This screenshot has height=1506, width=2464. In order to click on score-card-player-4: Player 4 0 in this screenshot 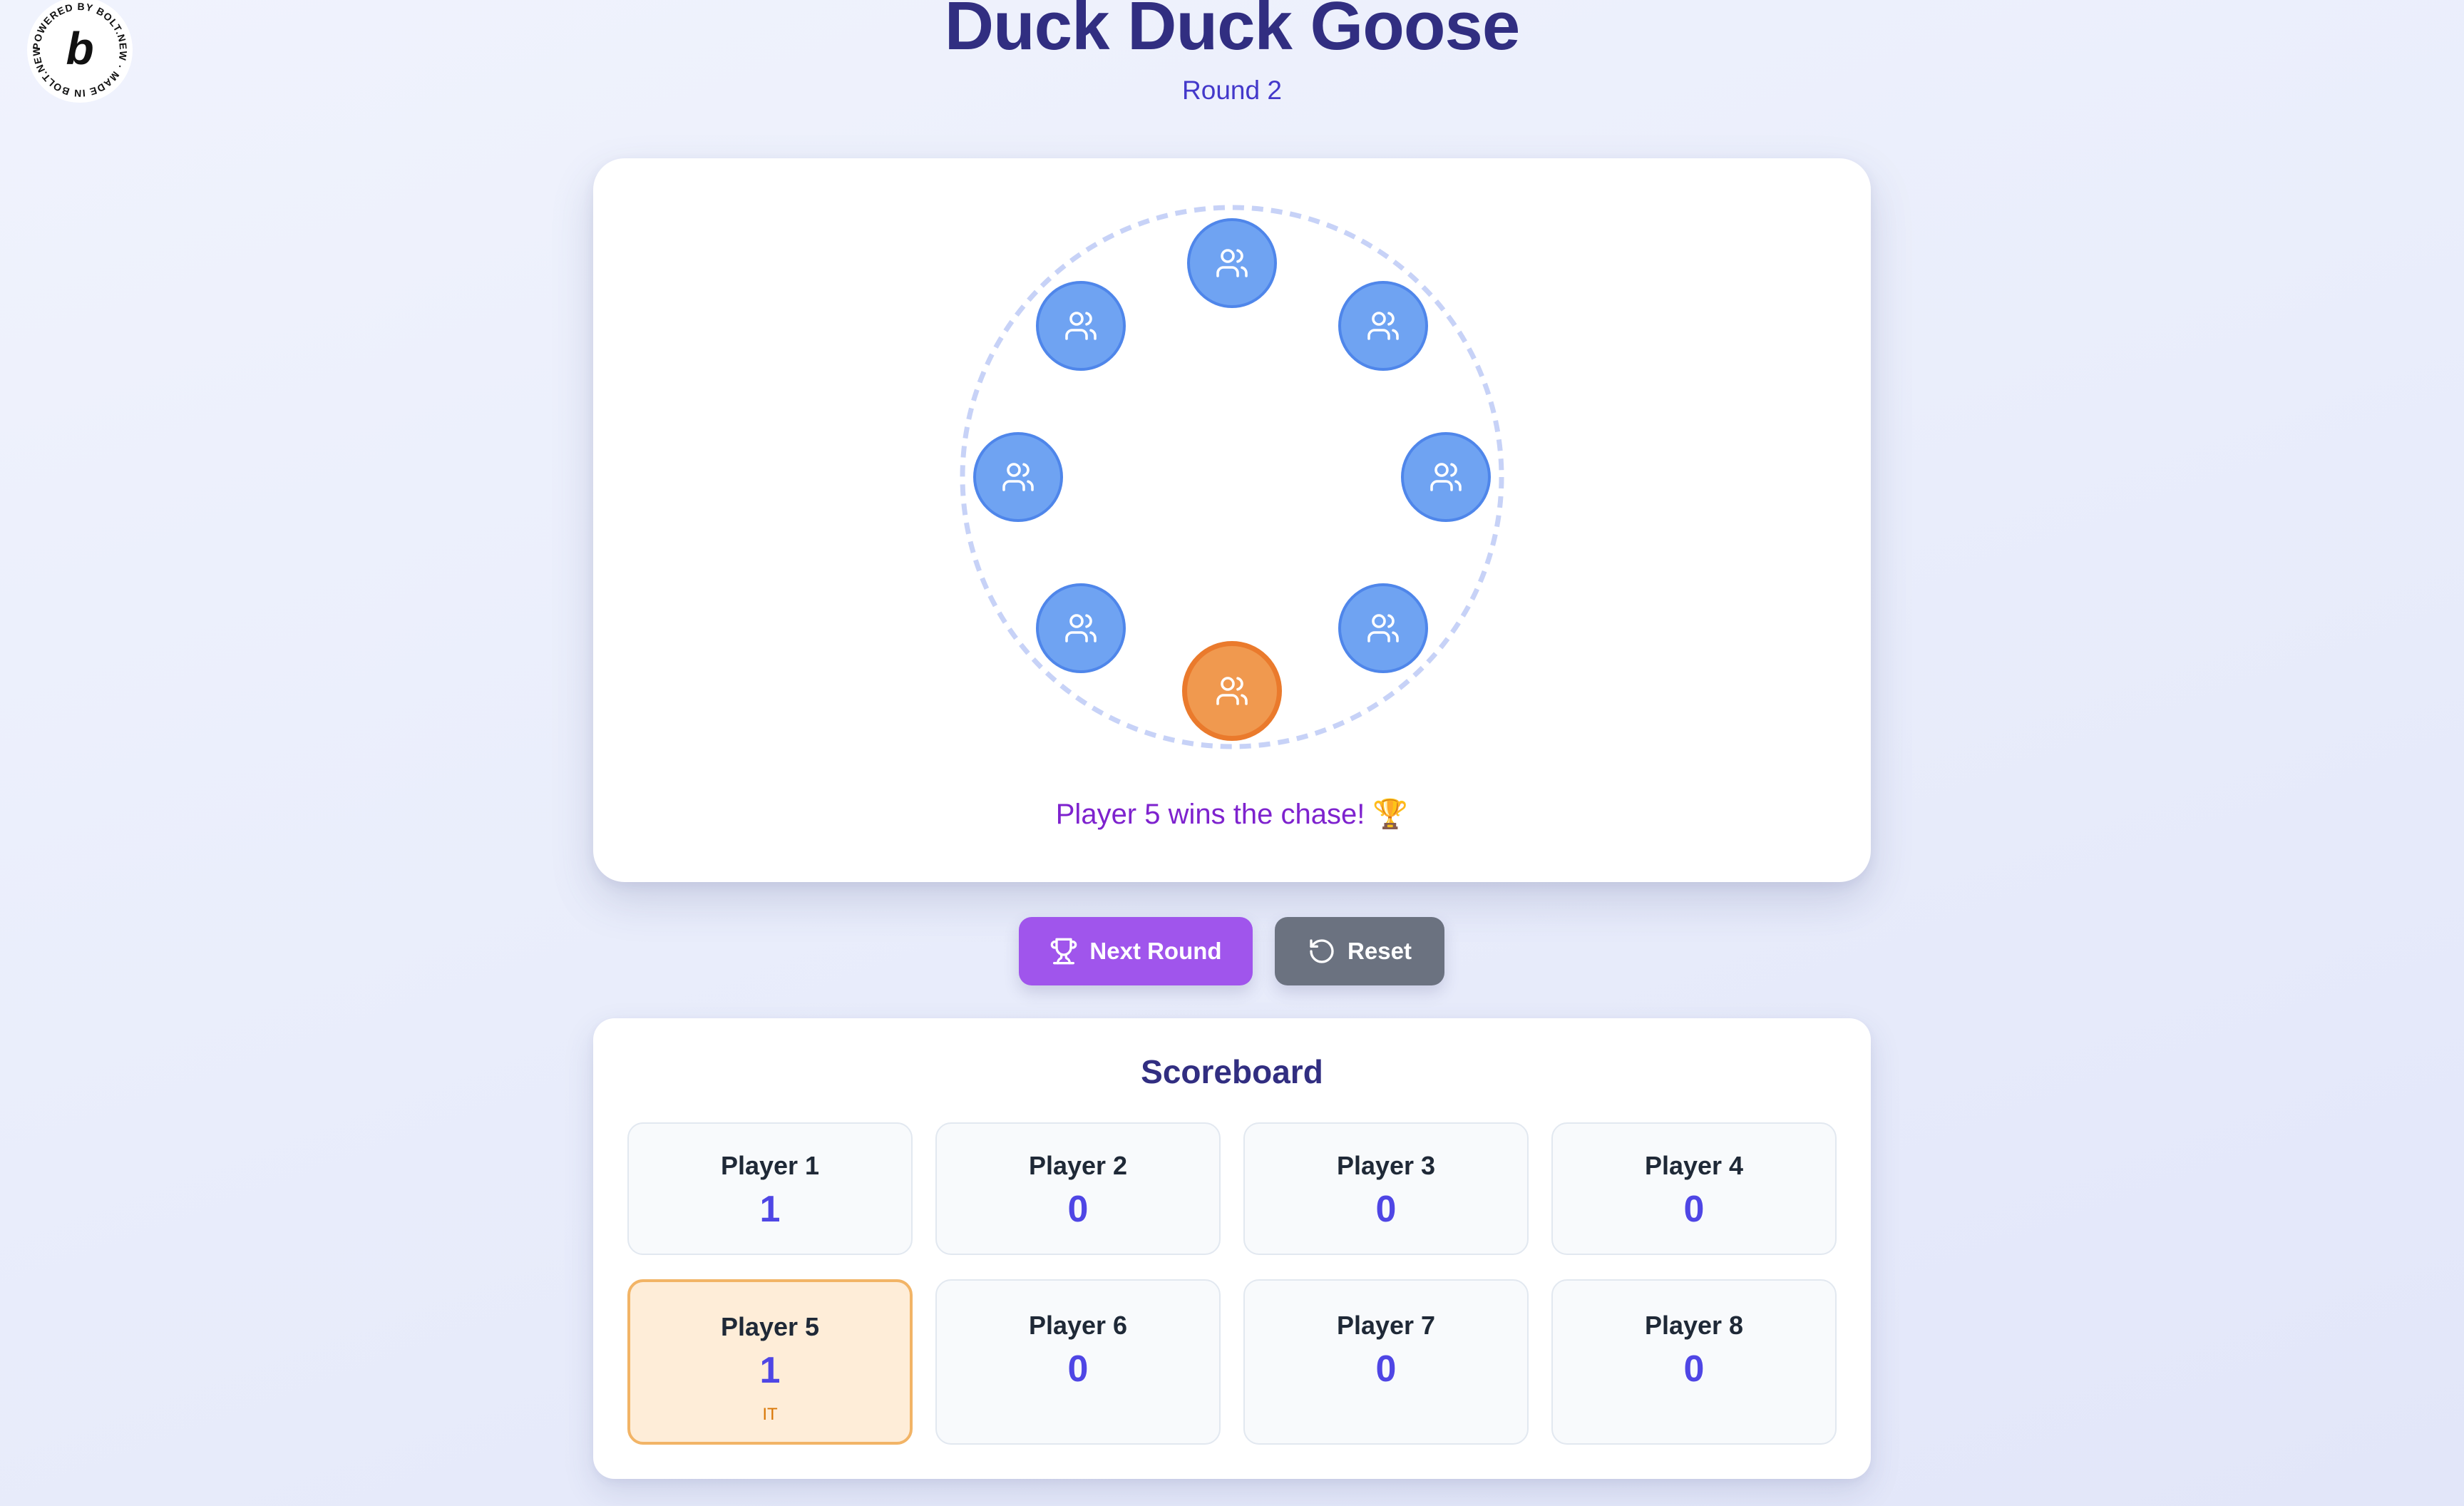, I will do `click(1694, 1188)`.